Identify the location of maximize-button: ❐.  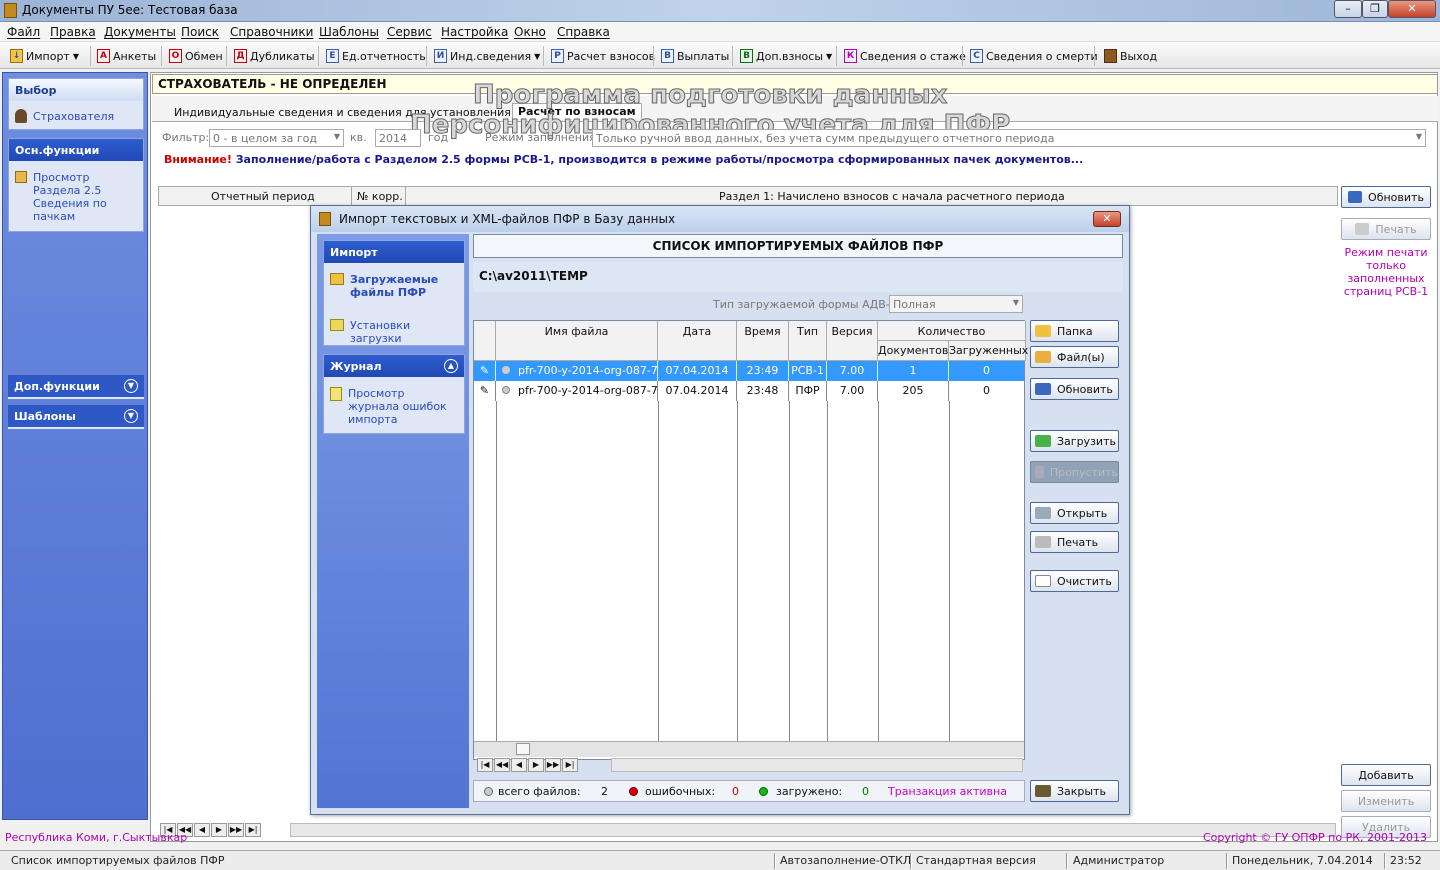
(1375, 9).